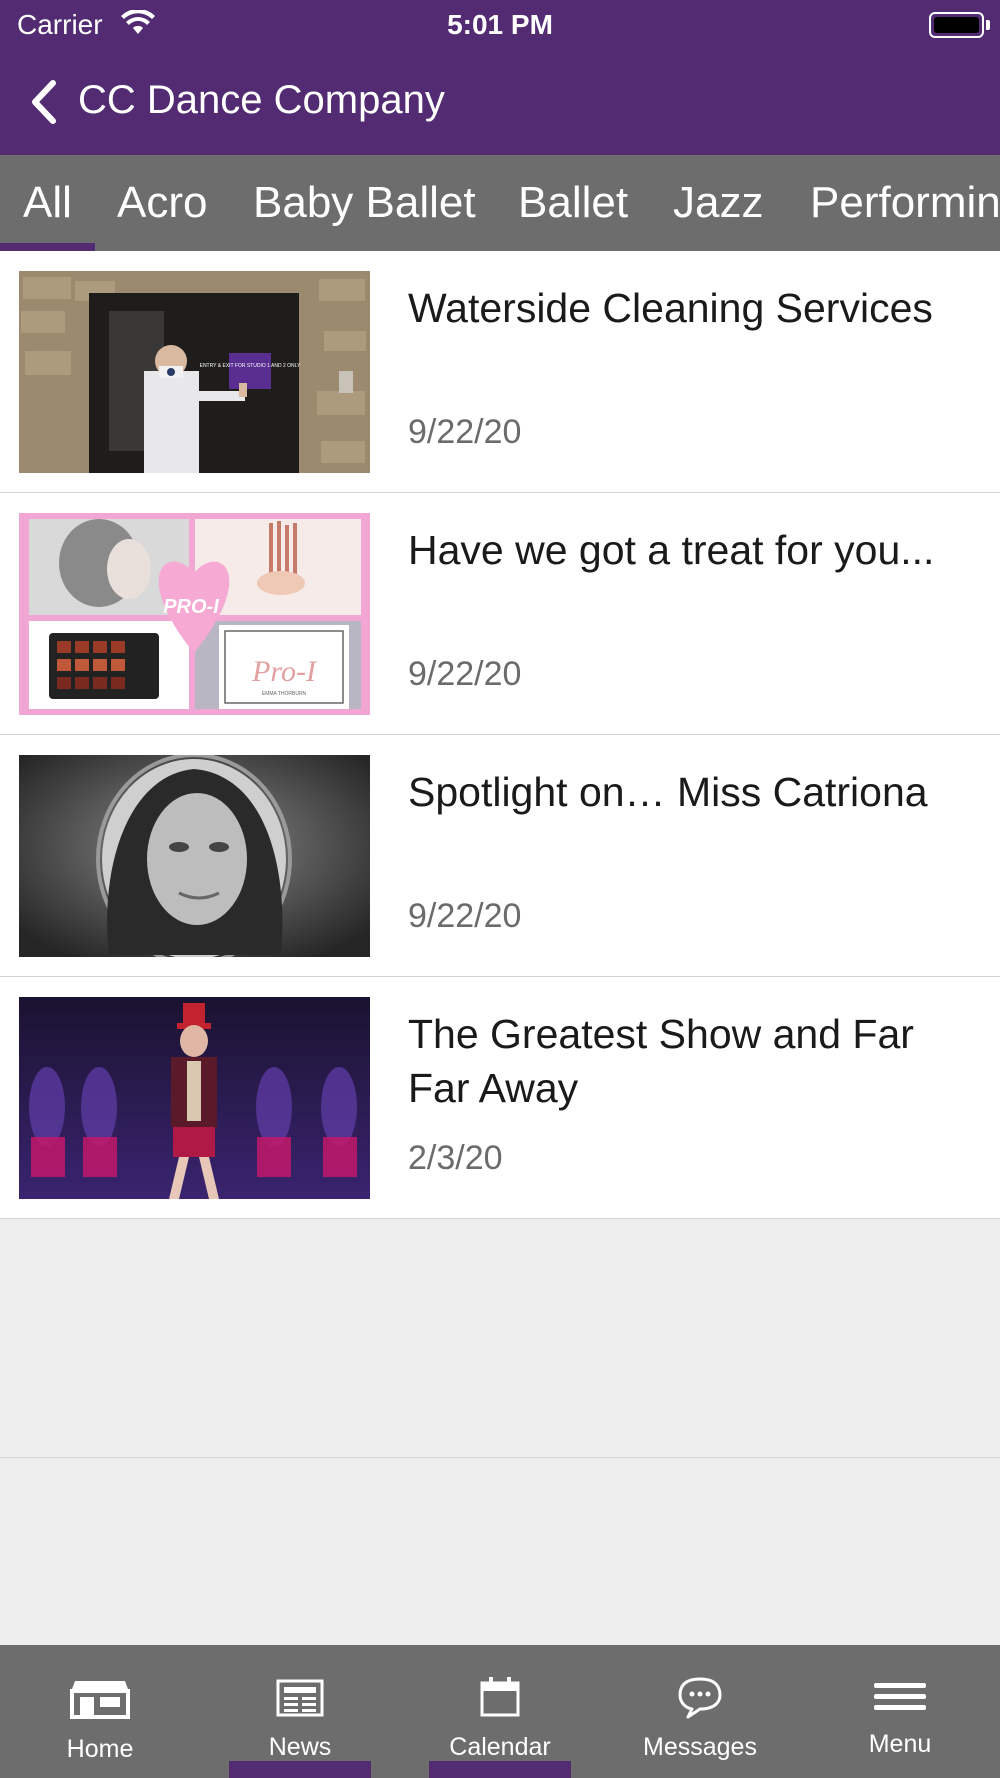 The width and height of the screenshot is (1000, 1778). Describe the element at coordinates (100, 1749) in the screenshot. I see `bottom-tab-label: Home` at that location.